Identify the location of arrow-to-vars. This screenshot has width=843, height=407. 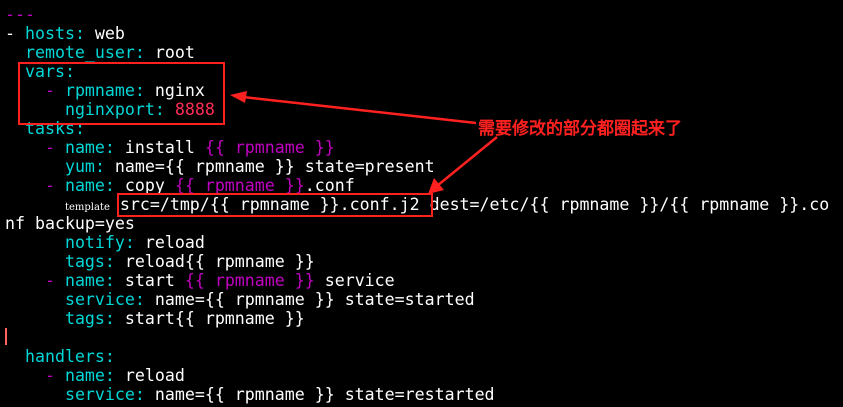
(355, 109).